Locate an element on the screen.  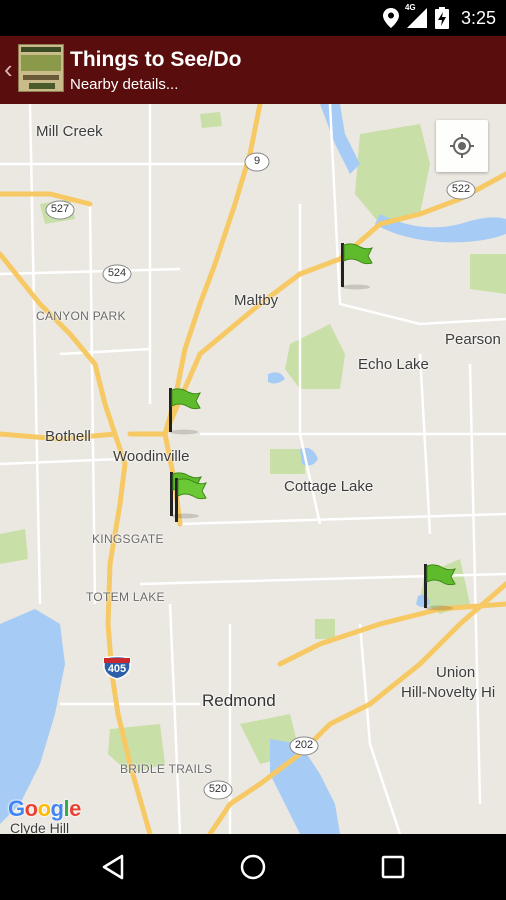
place-label: Woodinville is located at coordinates (151, 456).